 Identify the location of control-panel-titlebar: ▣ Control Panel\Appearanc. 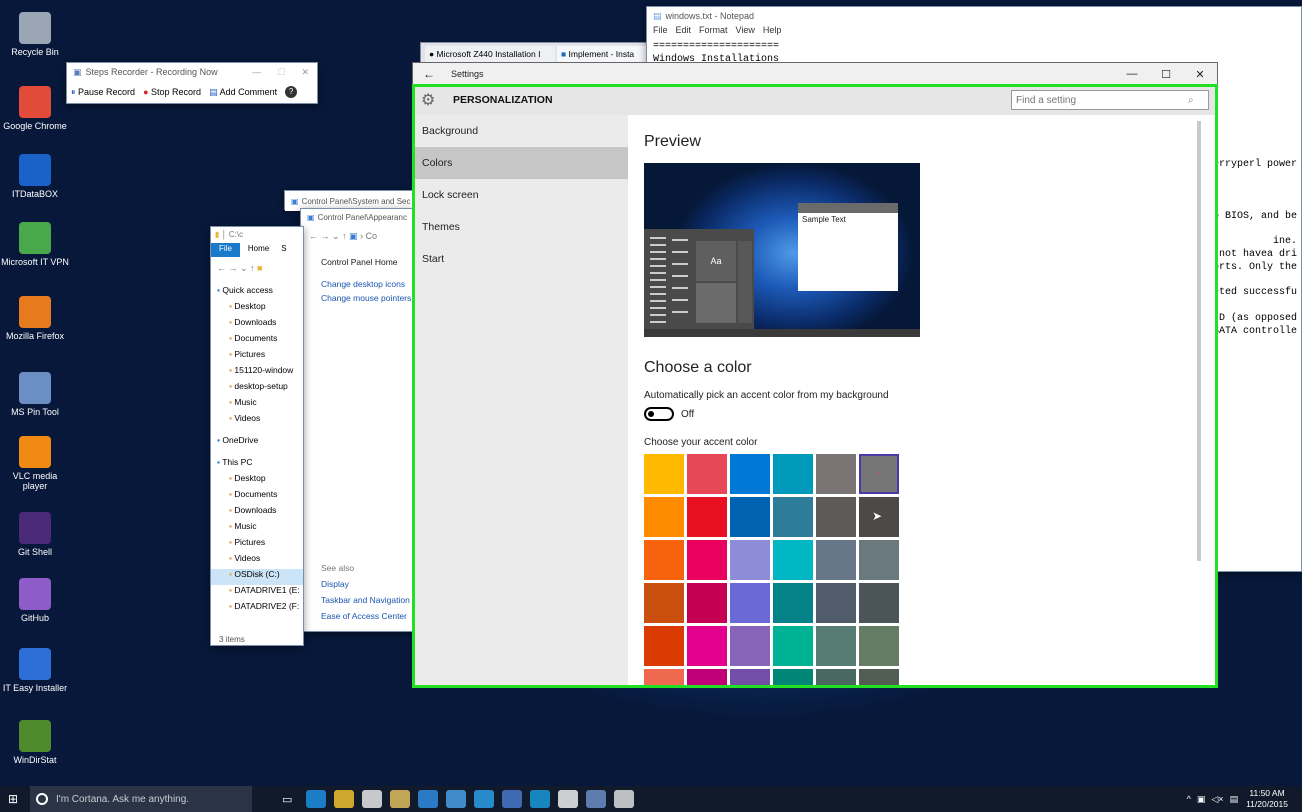
(357, 217).